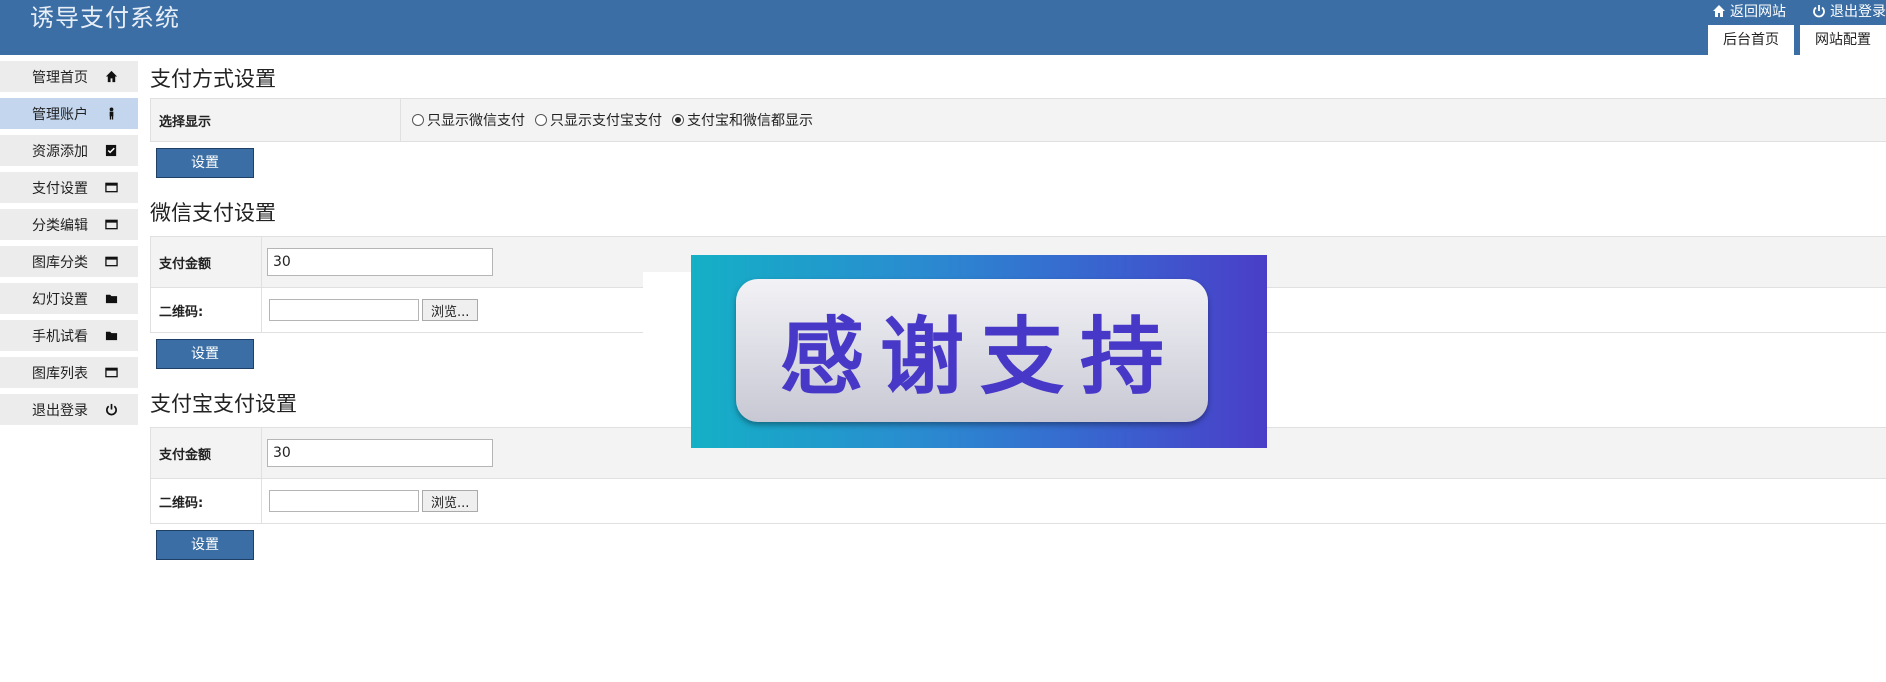  I want to click on sidebar-item-admin-home: 管理首页, so click(69, 76).